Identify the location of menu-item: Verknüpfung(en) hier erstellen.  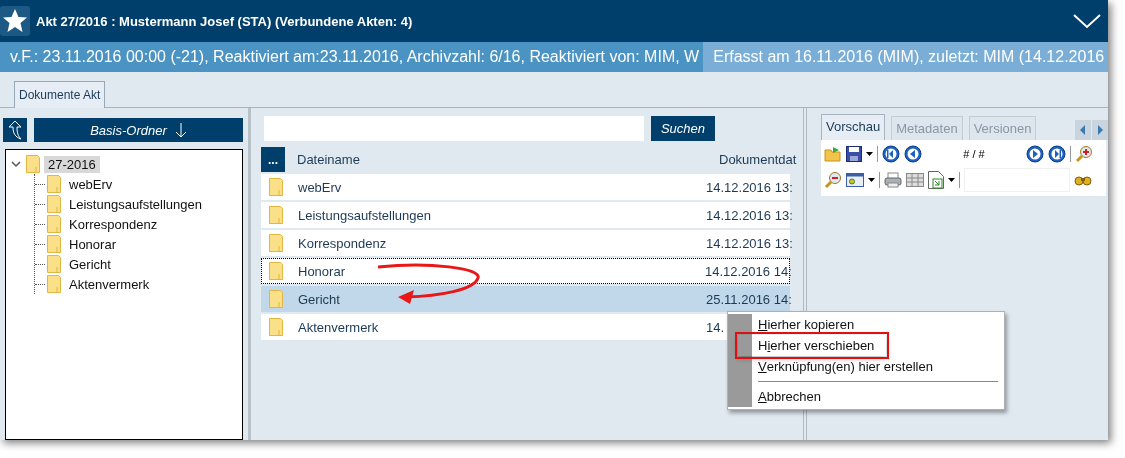
(878, 366).